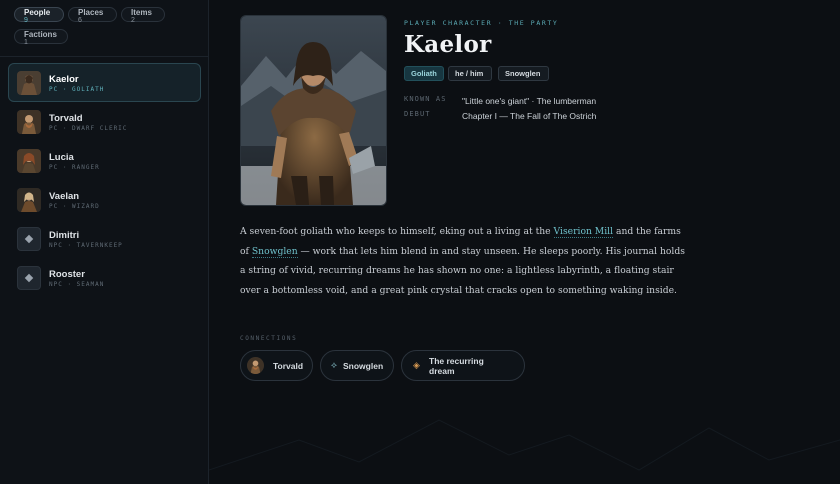 This screenshot has width=840, height=484. I want to click on connection-recurring-dream: ◈ The recurring dream, so click(463, 365).